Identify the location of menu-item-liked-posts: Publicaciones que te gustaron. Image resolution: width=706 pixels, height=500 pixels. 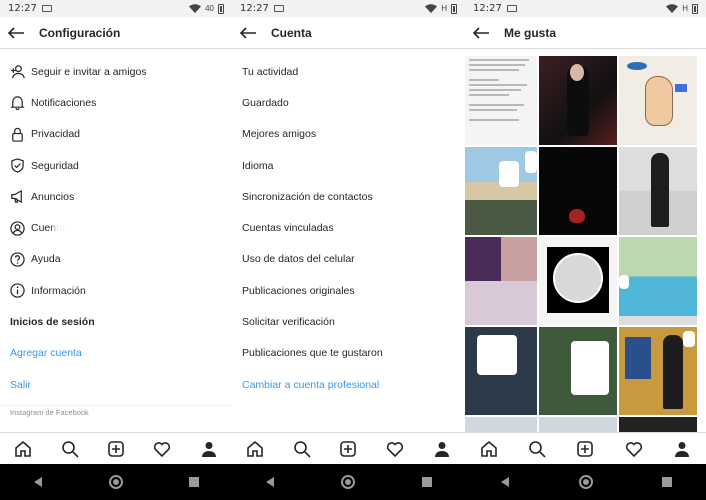
(348, 353).